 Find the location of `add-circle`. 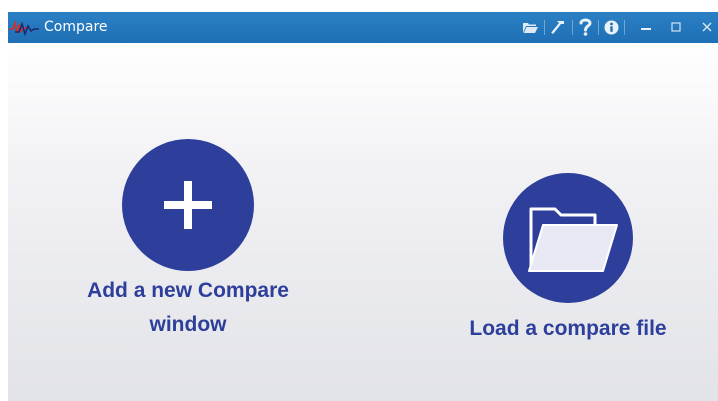

add-circle is located at coordinates (188, 205).